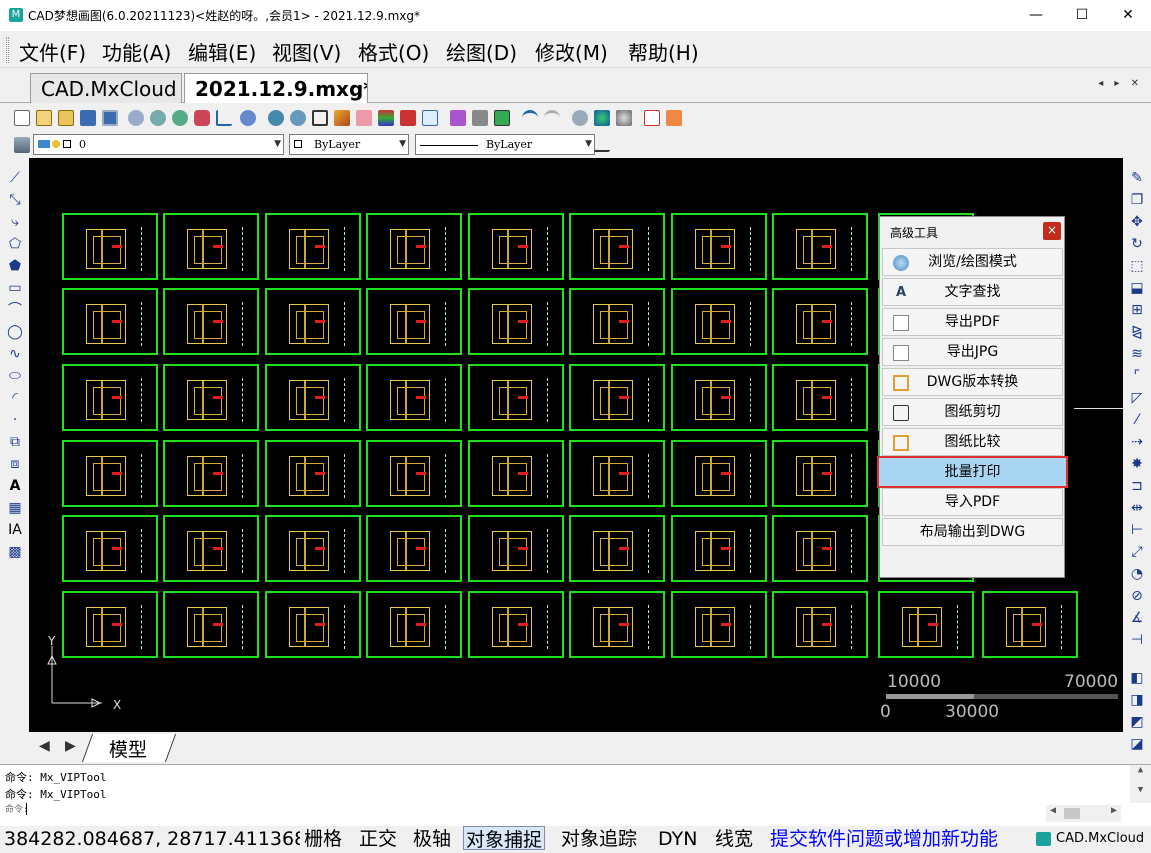 Image resolution: width=1151 pixels, height=853 pixels. Describe the element at coordinates (15, 376) in the screenshot. I see `ellipse-icon: ⬭` at that location.